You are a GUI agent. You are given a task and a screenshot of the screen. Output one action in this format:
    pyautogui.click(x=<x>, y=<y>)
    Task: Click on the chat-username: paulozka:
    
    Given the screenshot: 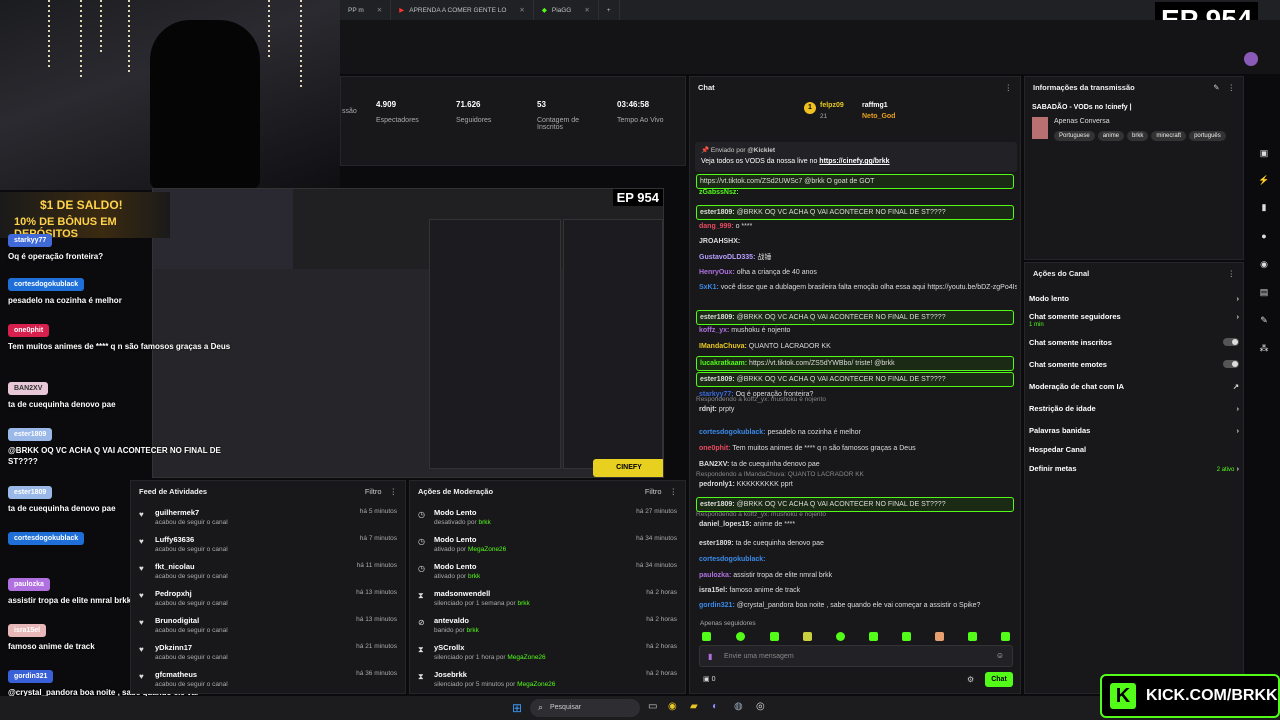 What is the action you would take?
    pyautogui.click(x=715, y=575)
    